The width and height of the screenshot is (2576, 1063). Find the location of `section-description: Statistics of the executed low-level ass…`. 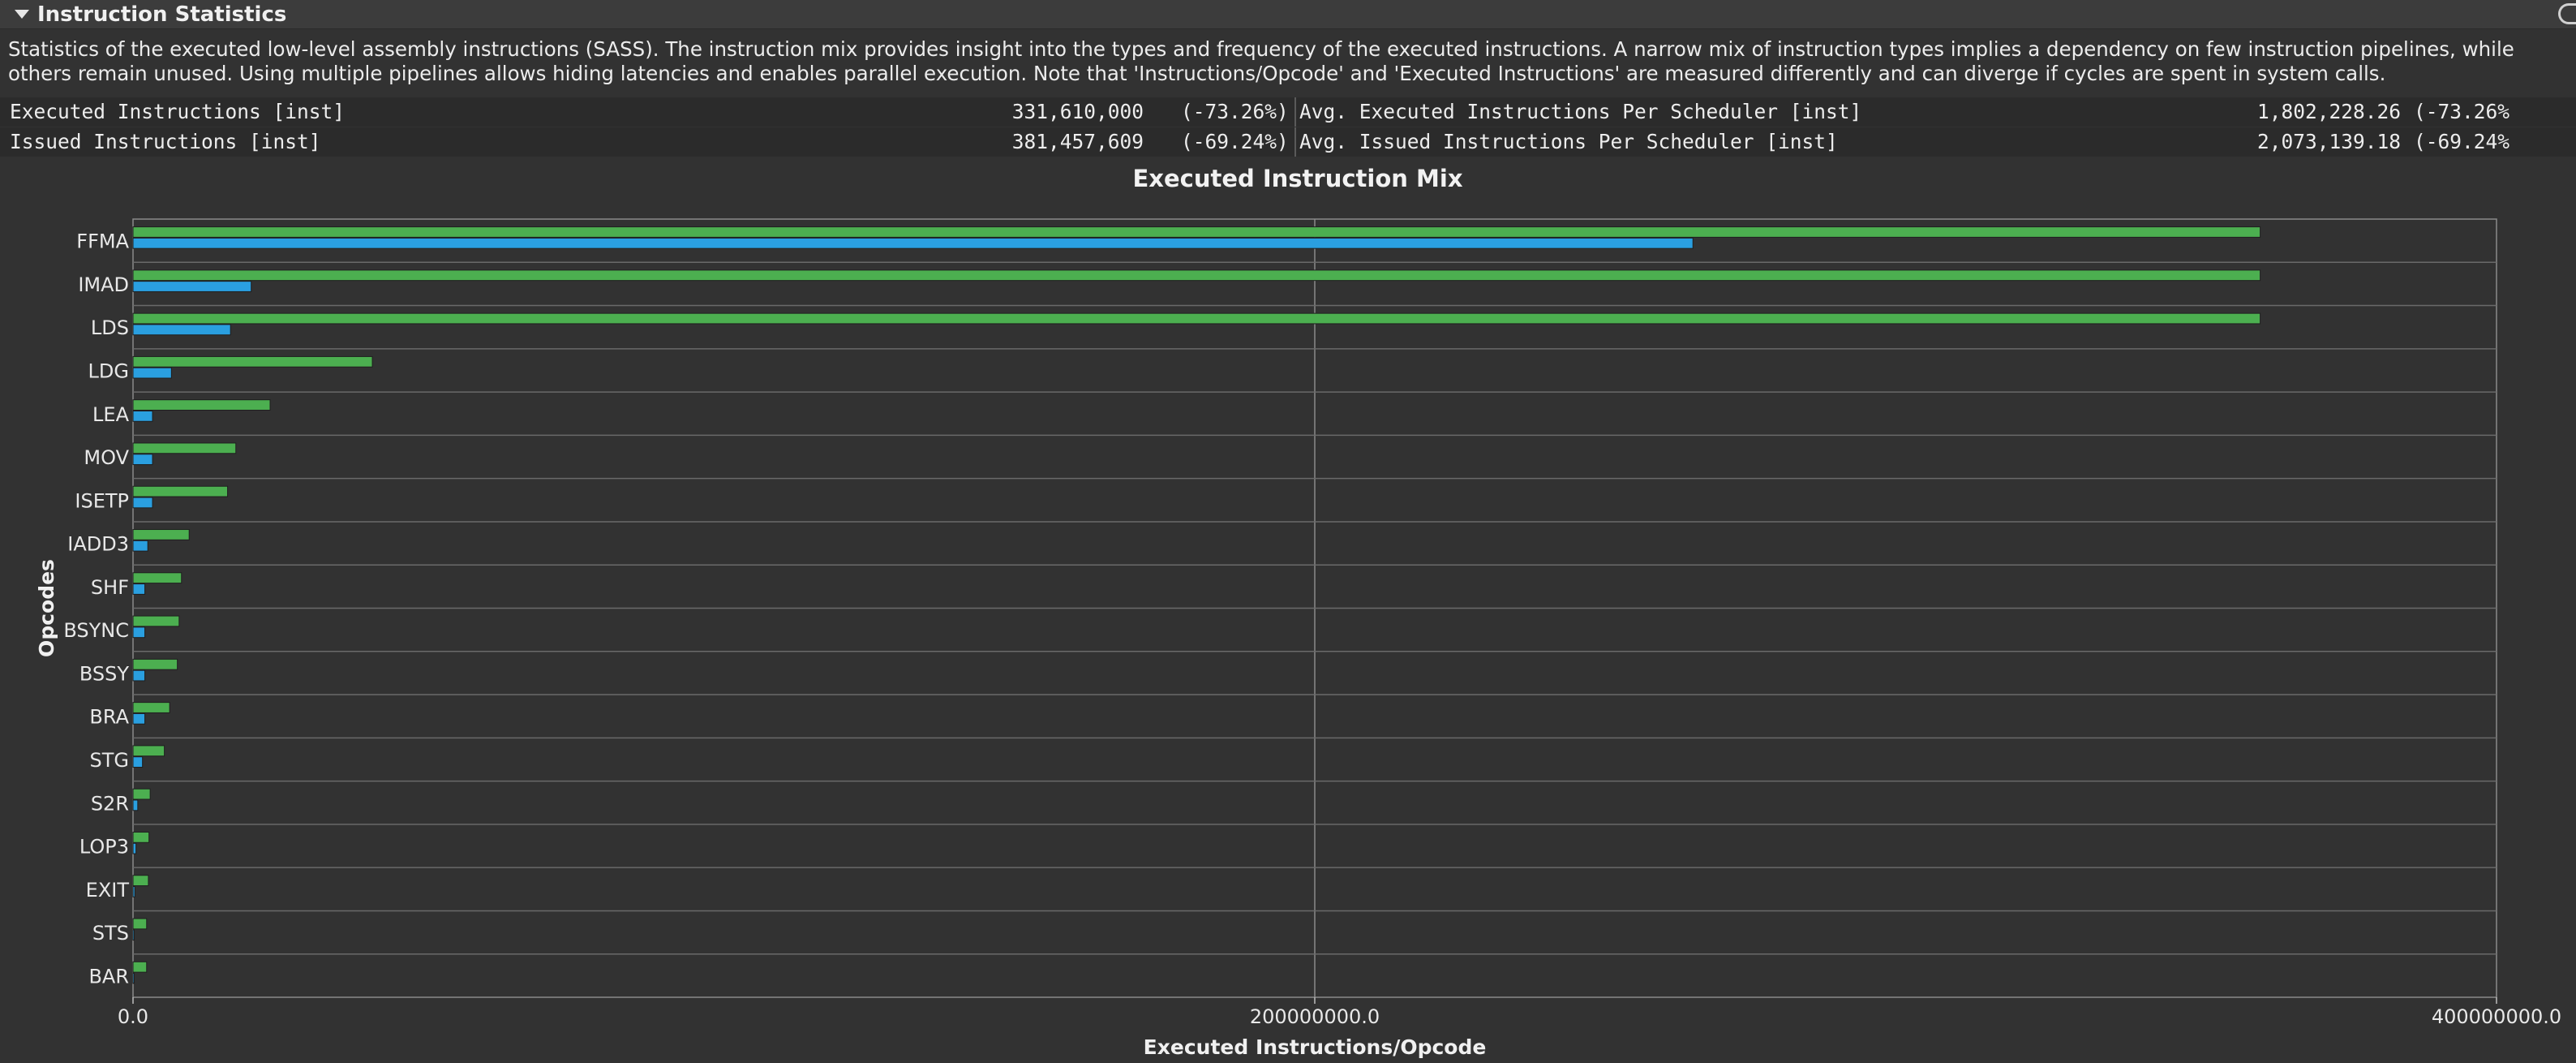

section-description: Statistics of the executed low-level ass… is located at coordinates (1261, 61).